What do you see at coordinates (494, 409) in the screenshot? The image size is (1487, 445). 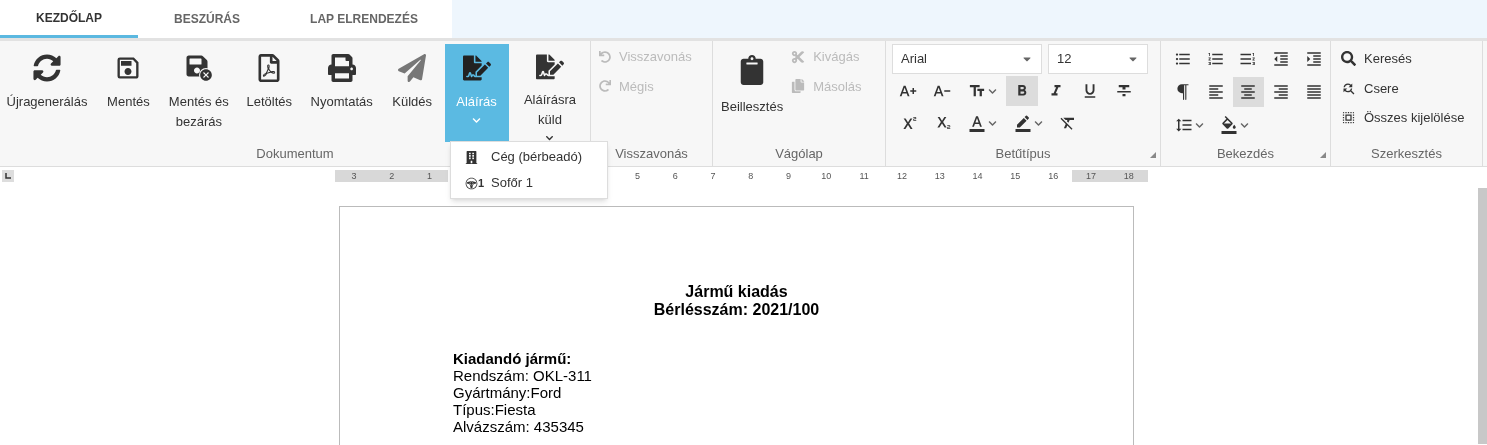 I see `document-text-line: Típus:Fiesta` at bounding box center [494, 409].